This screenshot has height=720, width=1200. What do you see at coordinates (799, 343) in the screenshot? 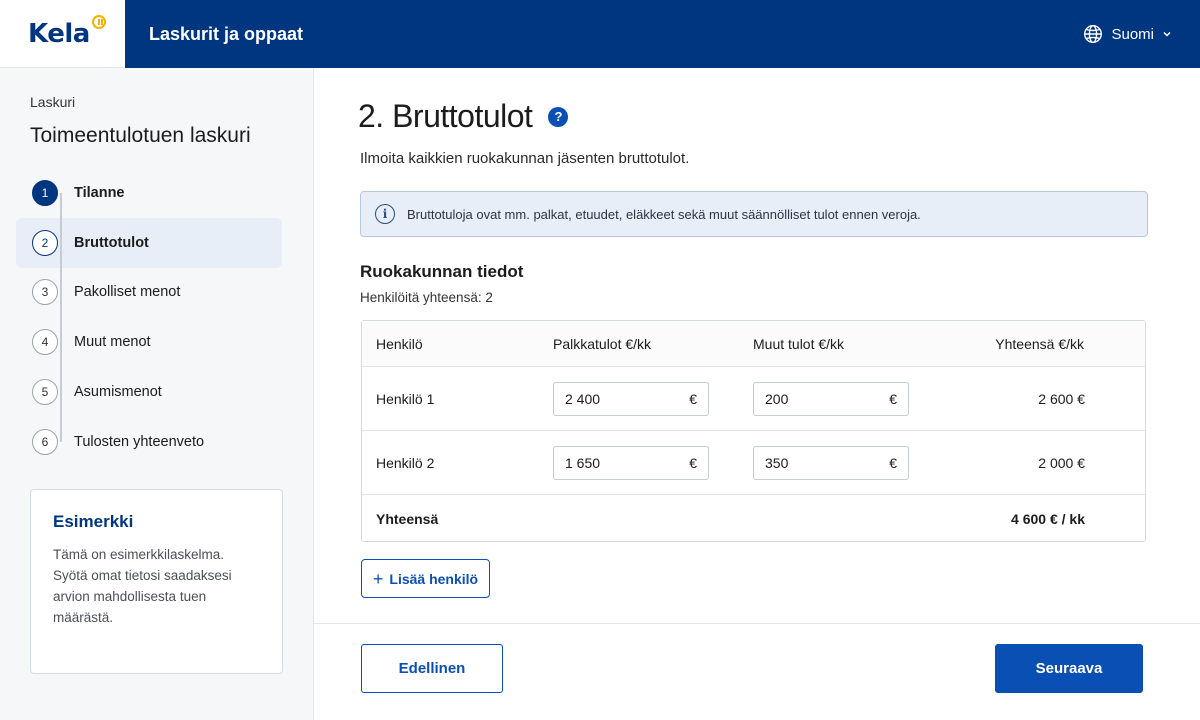
I see `column-header-other: Muut tulot €/kk` at bounding box center [799, 343].